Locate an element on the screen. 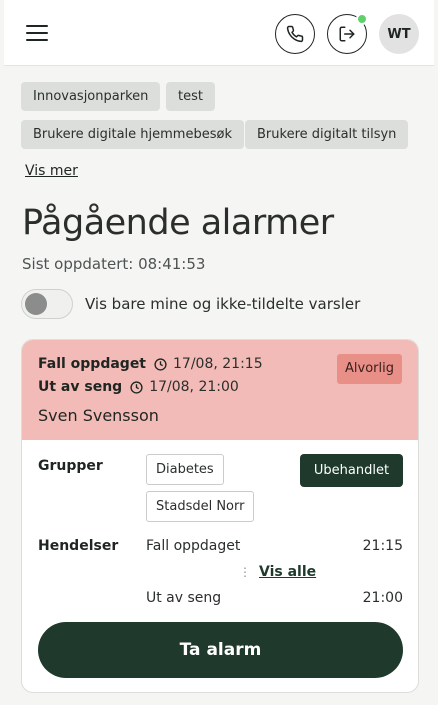 The width and height of the screenshot is (438, 705). show-more-link: Vis mer is located at coordinates (51, 171).